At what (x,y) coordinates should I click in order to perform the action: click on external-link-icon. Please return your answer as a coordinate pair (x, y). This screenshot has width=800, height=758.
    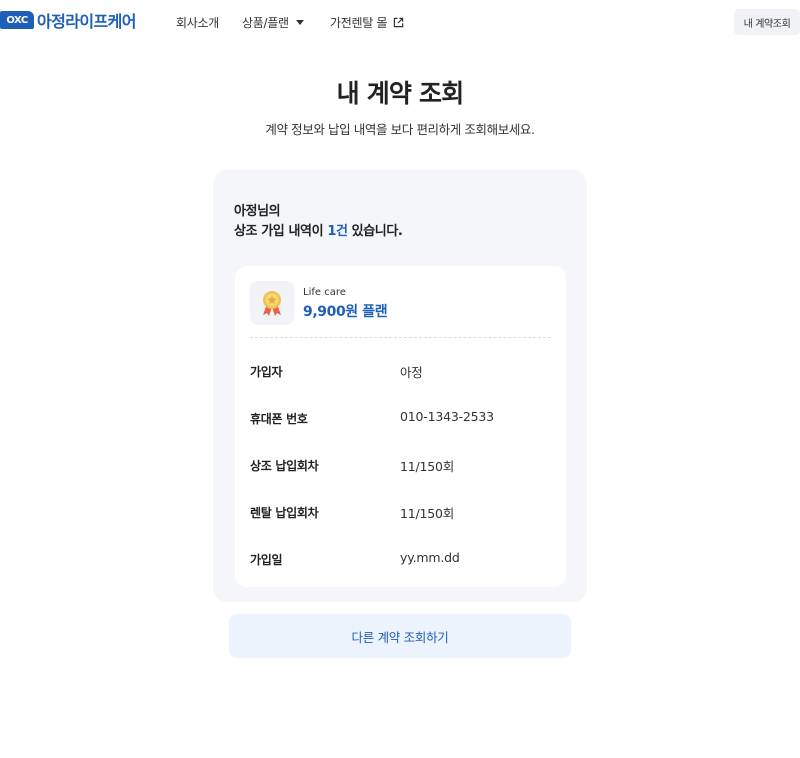
    Looking at the image, I should click on (398, 22).